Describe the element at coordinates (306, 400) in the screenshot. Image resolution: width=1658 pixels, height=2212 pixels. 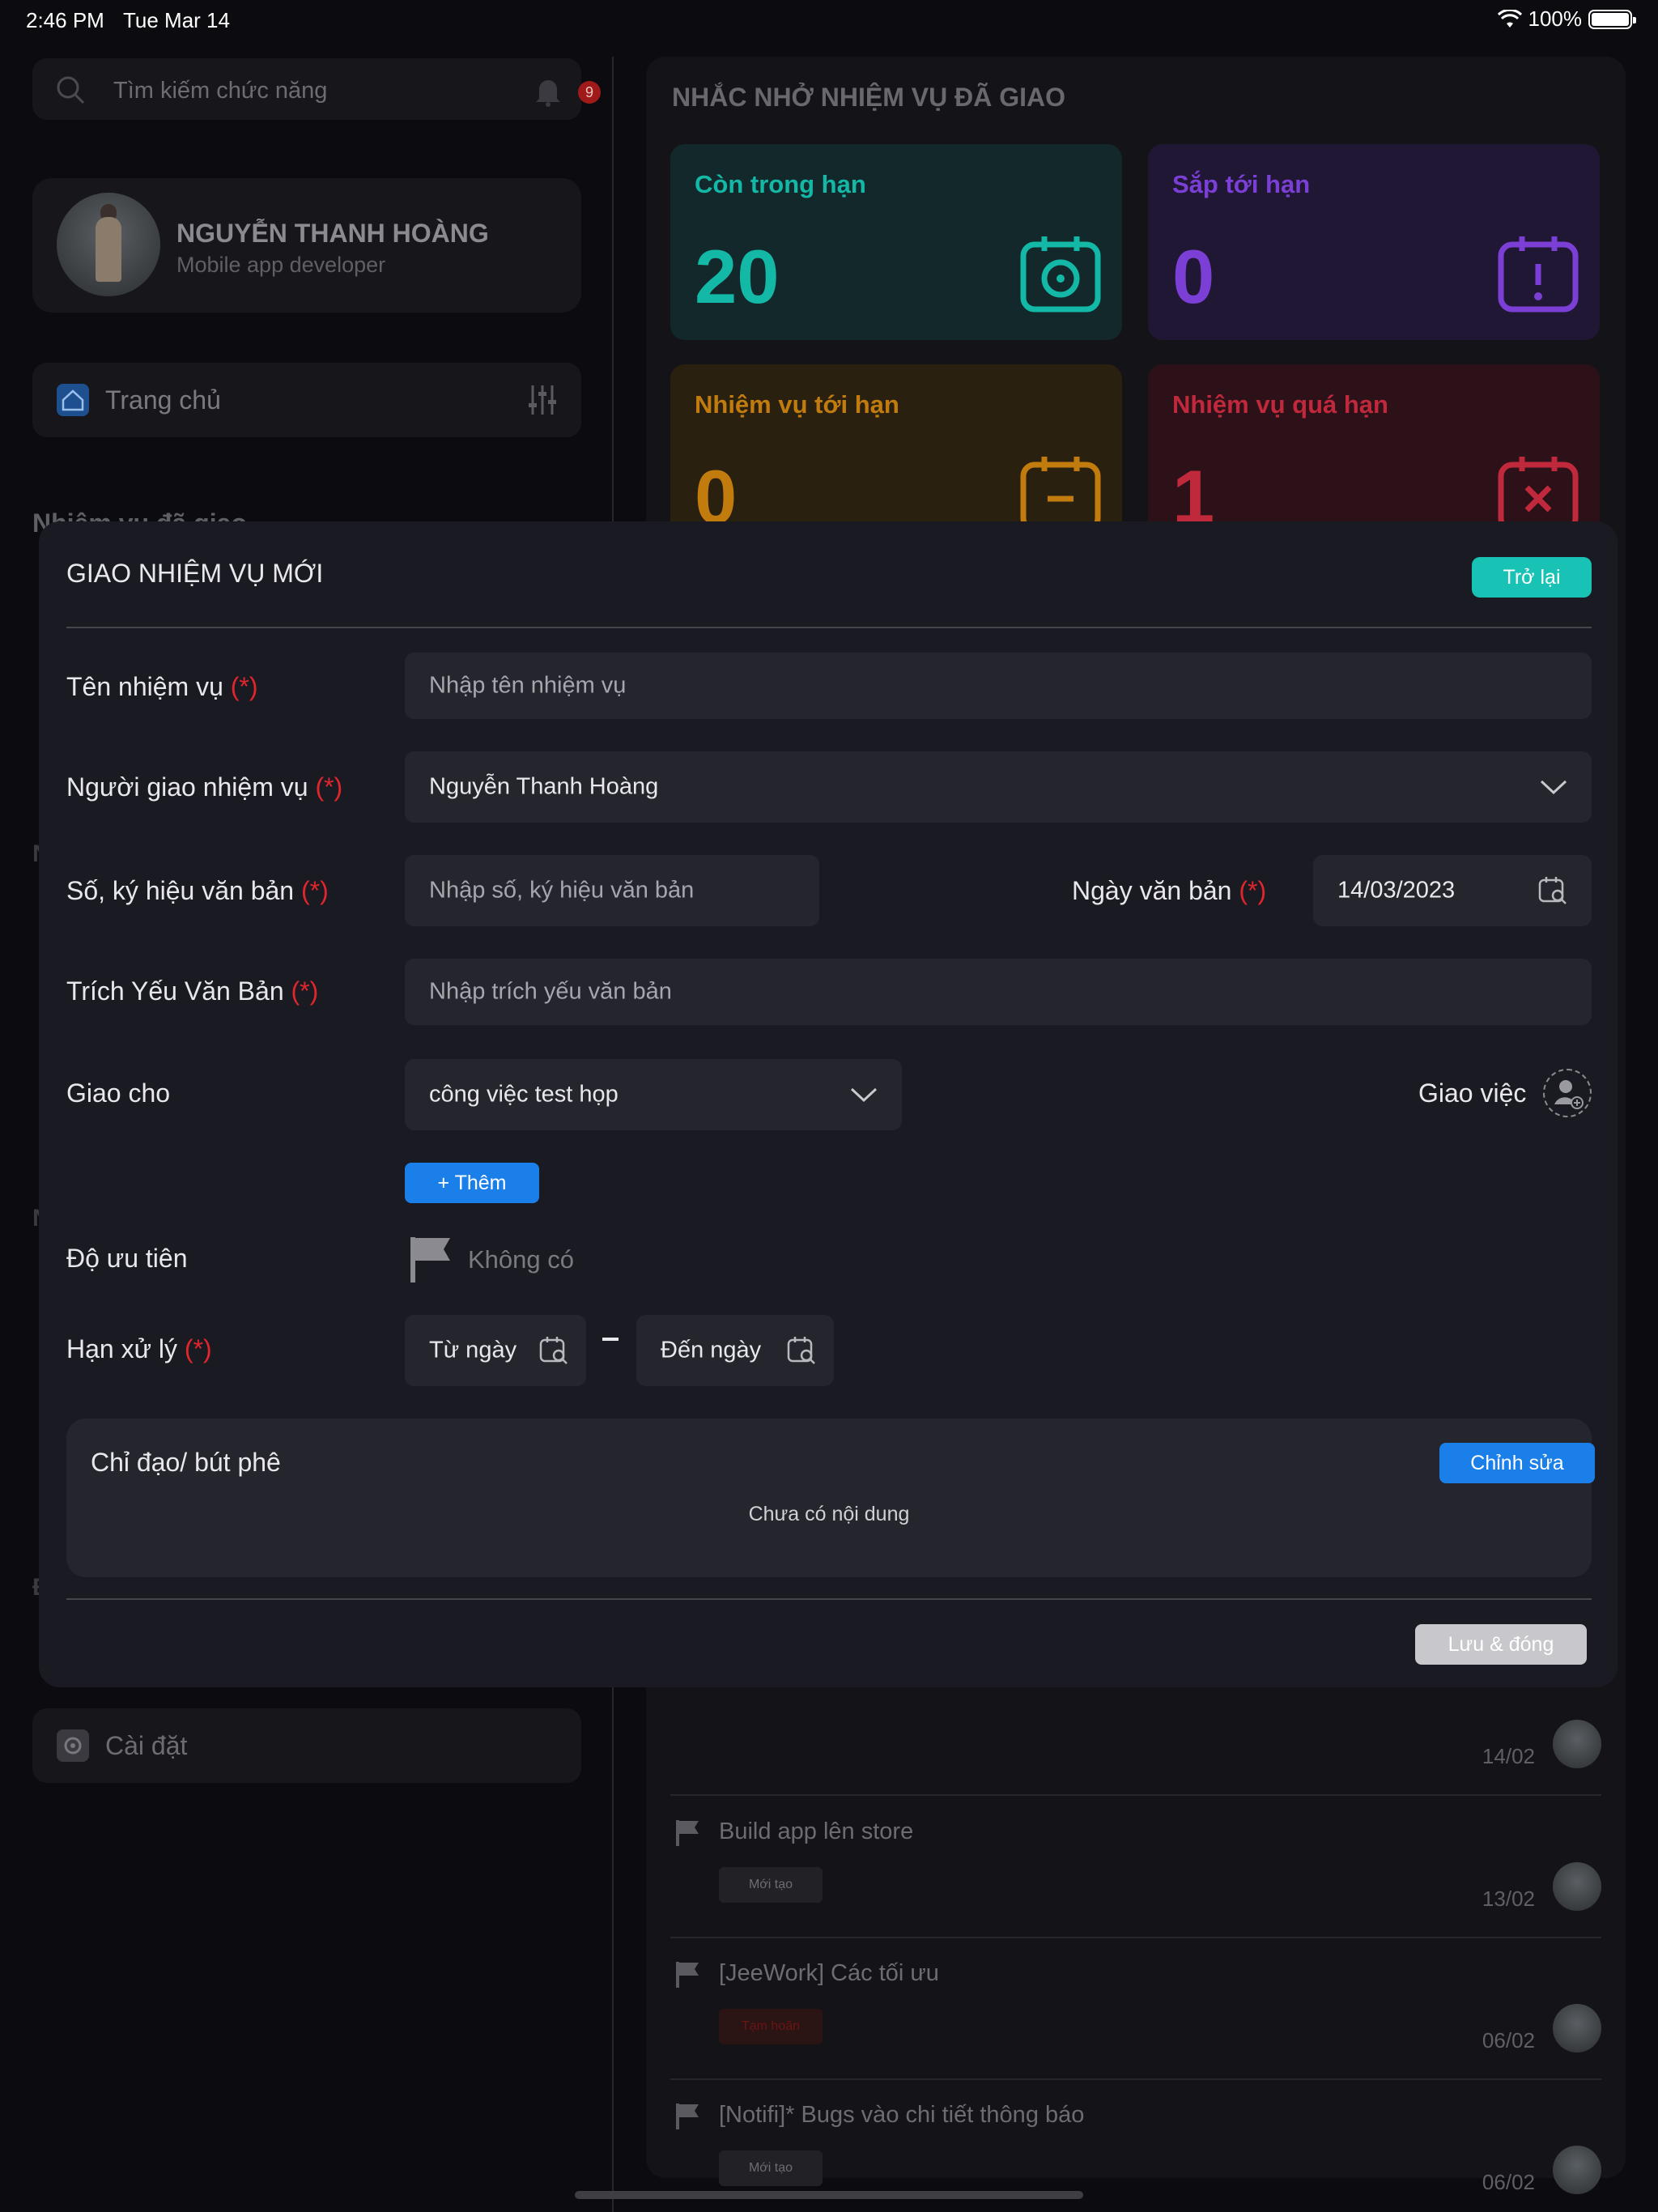
I see `sidebar-item-home: Trang chủ` at that location.